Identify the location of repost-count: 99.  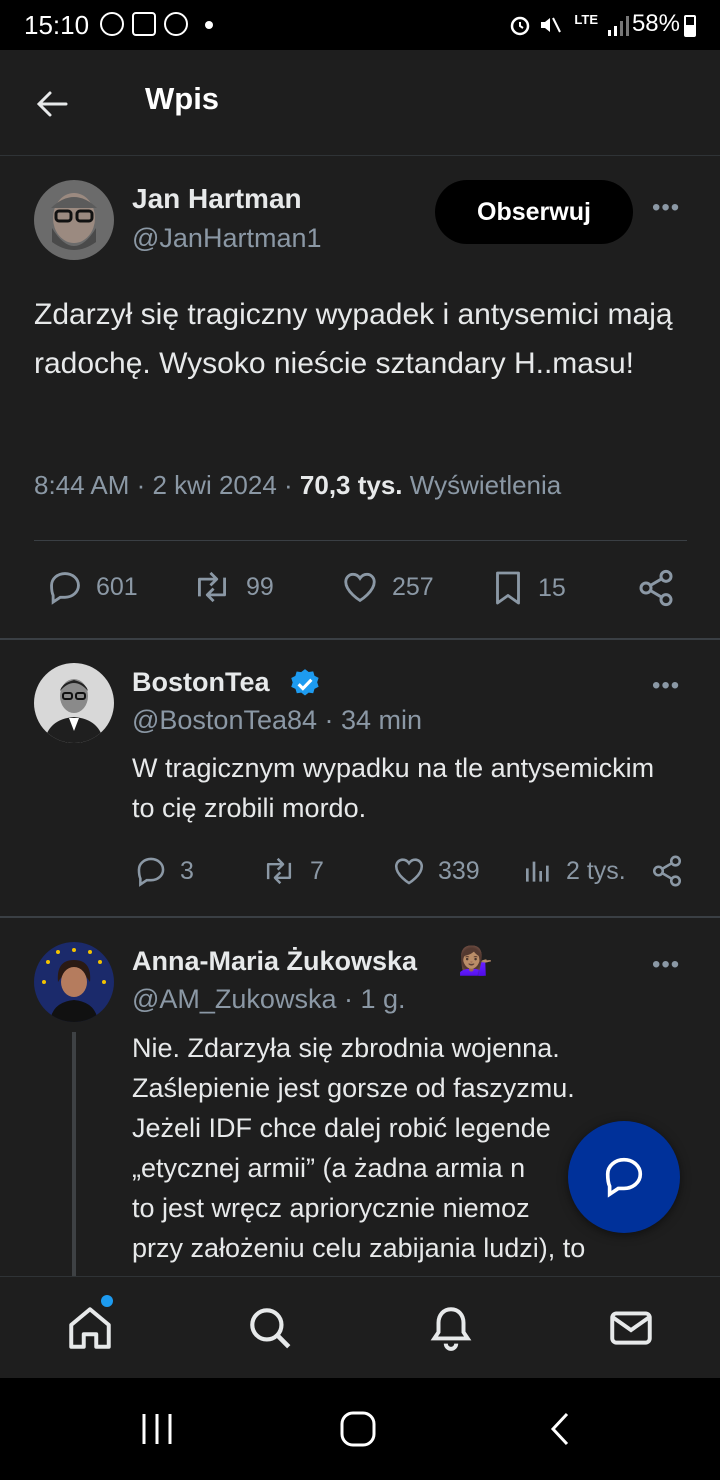
(260, 586).